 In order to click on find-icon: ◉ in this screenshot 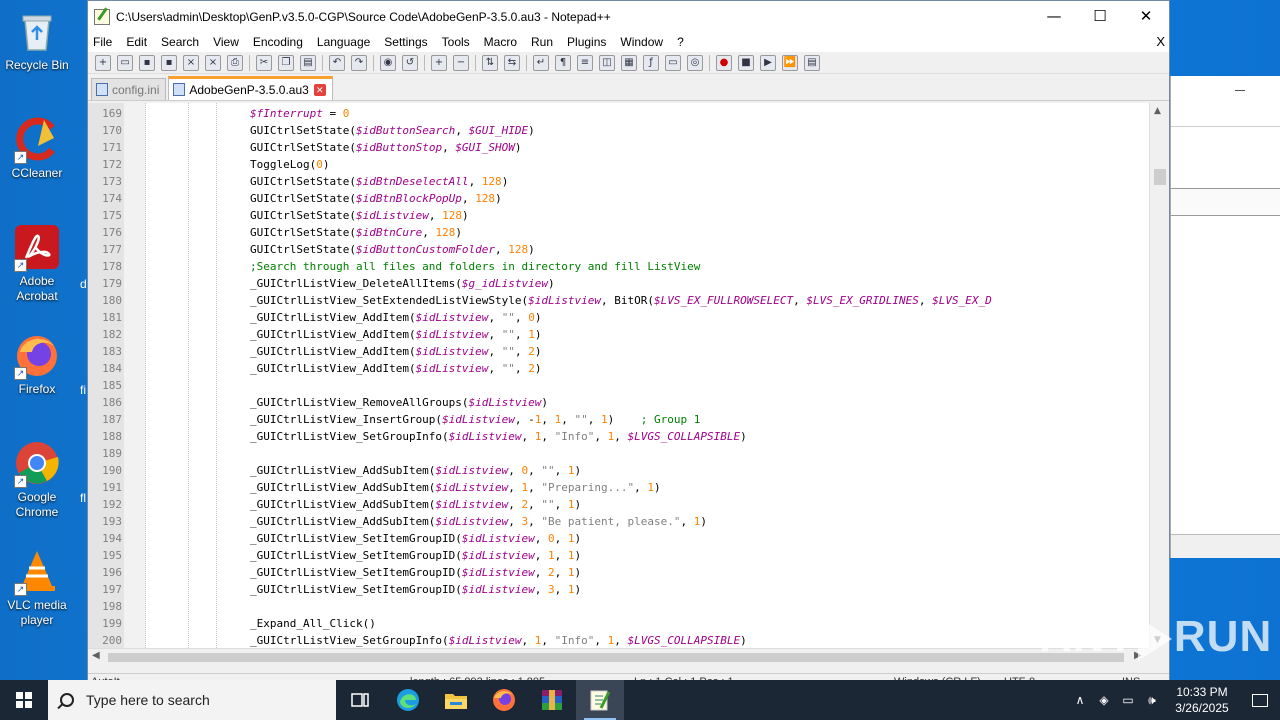, I will do `click(388, 62)`.